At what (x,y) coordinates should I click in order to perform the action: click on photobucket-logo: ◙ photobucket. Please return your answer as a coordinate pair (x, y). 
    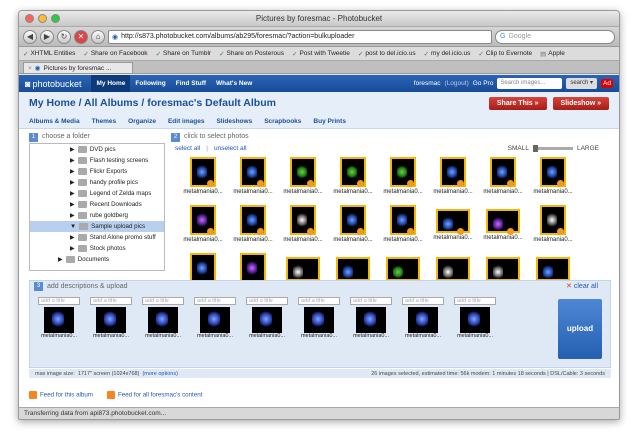
    Looking at the image, I should click on (53, 84).